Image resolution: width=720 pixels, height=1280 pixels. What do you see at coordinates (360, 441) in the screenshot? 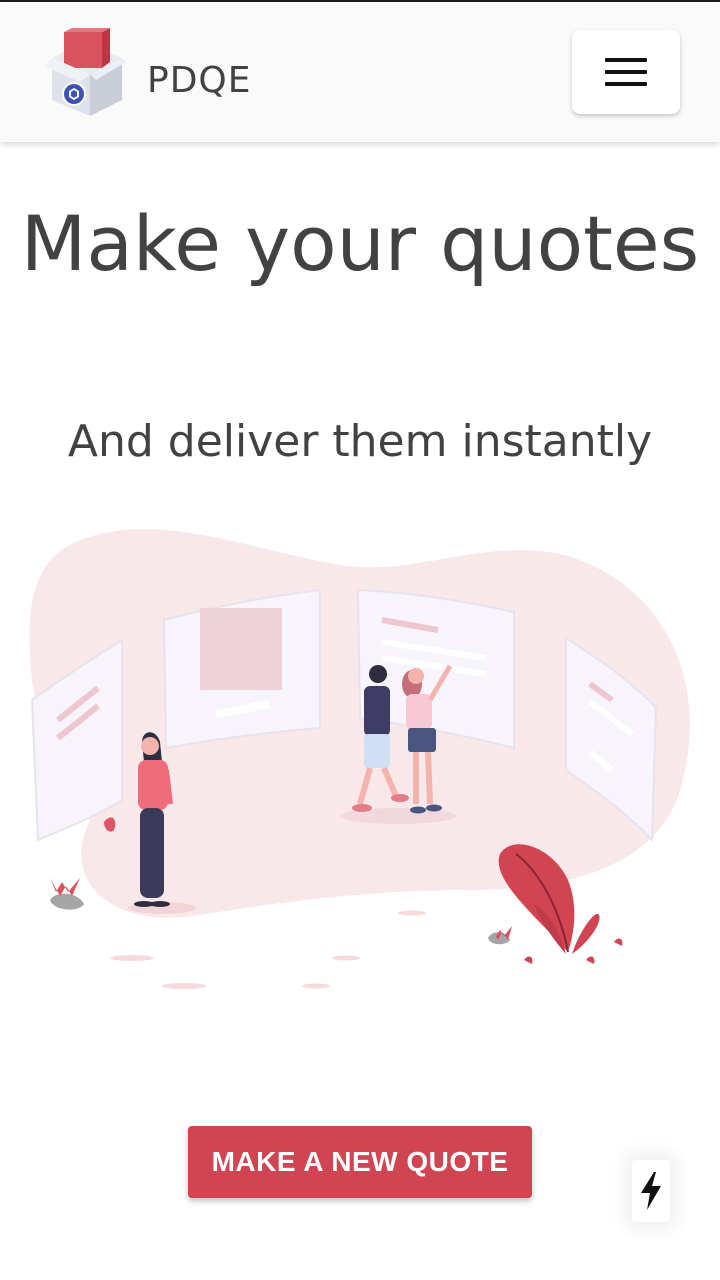
I see `hero-subtitle: And deliver them instantly` at bounding box center [360, 441].